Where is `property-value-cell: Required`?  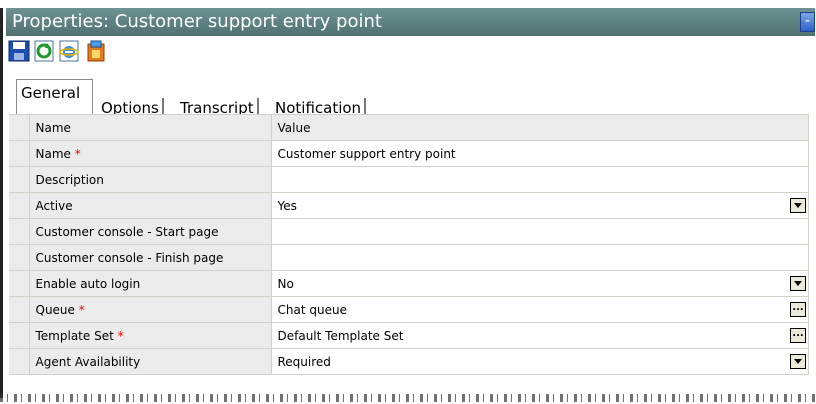
property-value-cell: Required is located at coordinates (540, 361).